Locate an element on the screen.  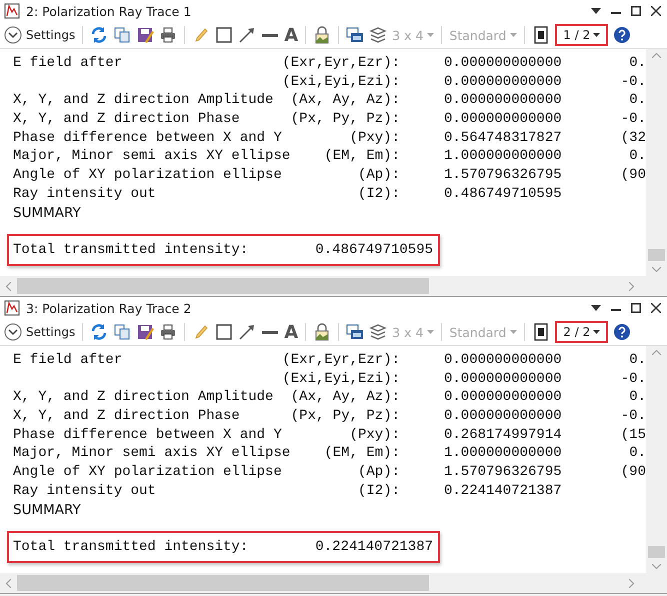
field-value: 0.268174997914 is located at coordinates (503, 435).